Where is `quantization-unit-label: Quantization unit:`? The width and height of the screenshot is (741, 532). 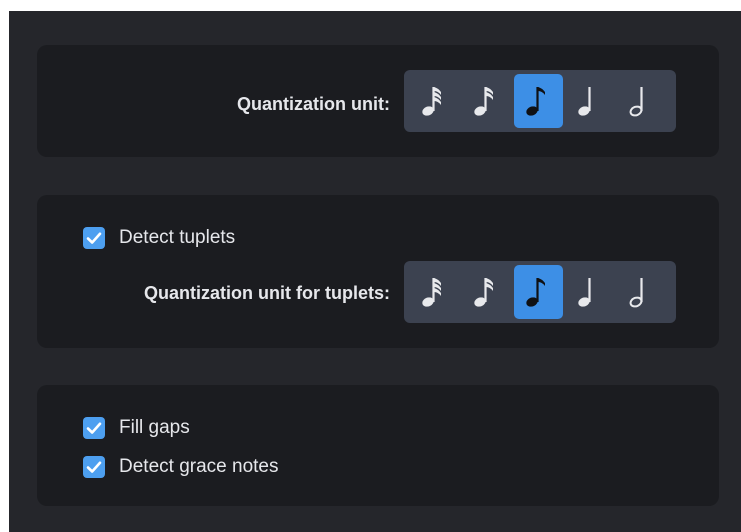 quantization-unit-label: Quantization unit: is located at coordinates (313, 104).